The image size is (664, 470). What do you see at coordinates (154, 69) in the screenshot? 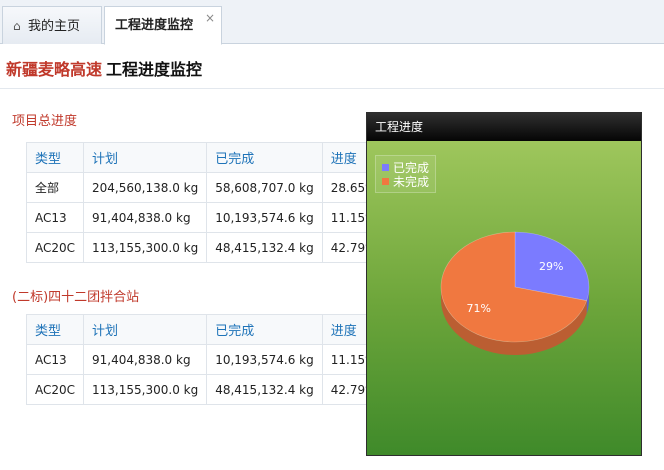
I see `page-title-text: 工程进度监控` at bounding box center [154, 69].